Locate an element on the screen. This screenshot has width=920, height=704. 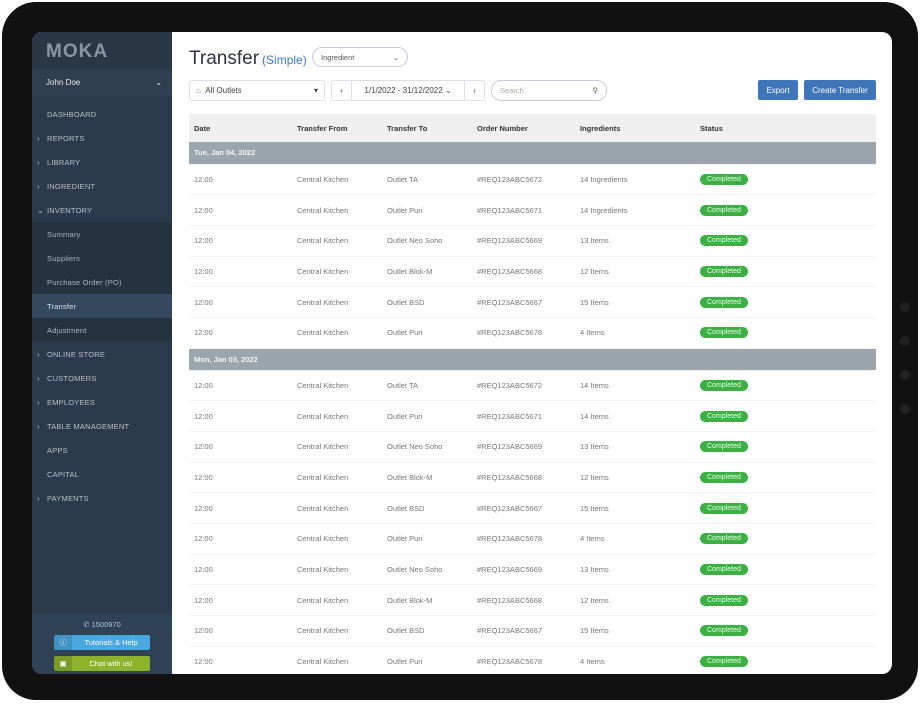
table-cell: 12 Items is located at coordinates (635, 600).